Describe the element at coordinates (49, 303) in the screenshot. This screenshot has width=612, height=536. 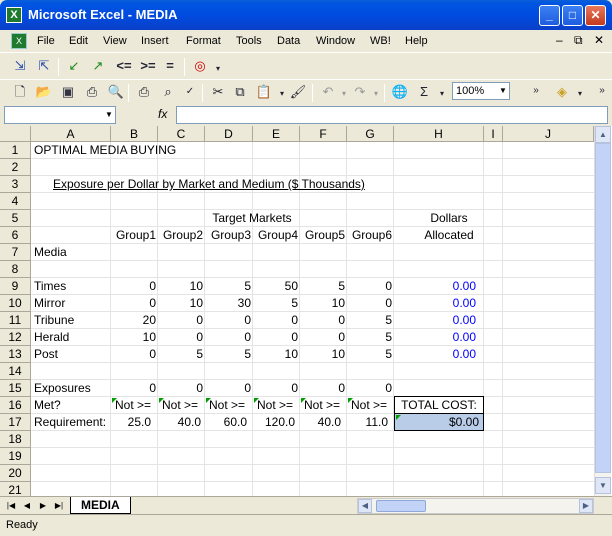
I see `media-name: Mirror` at that location.